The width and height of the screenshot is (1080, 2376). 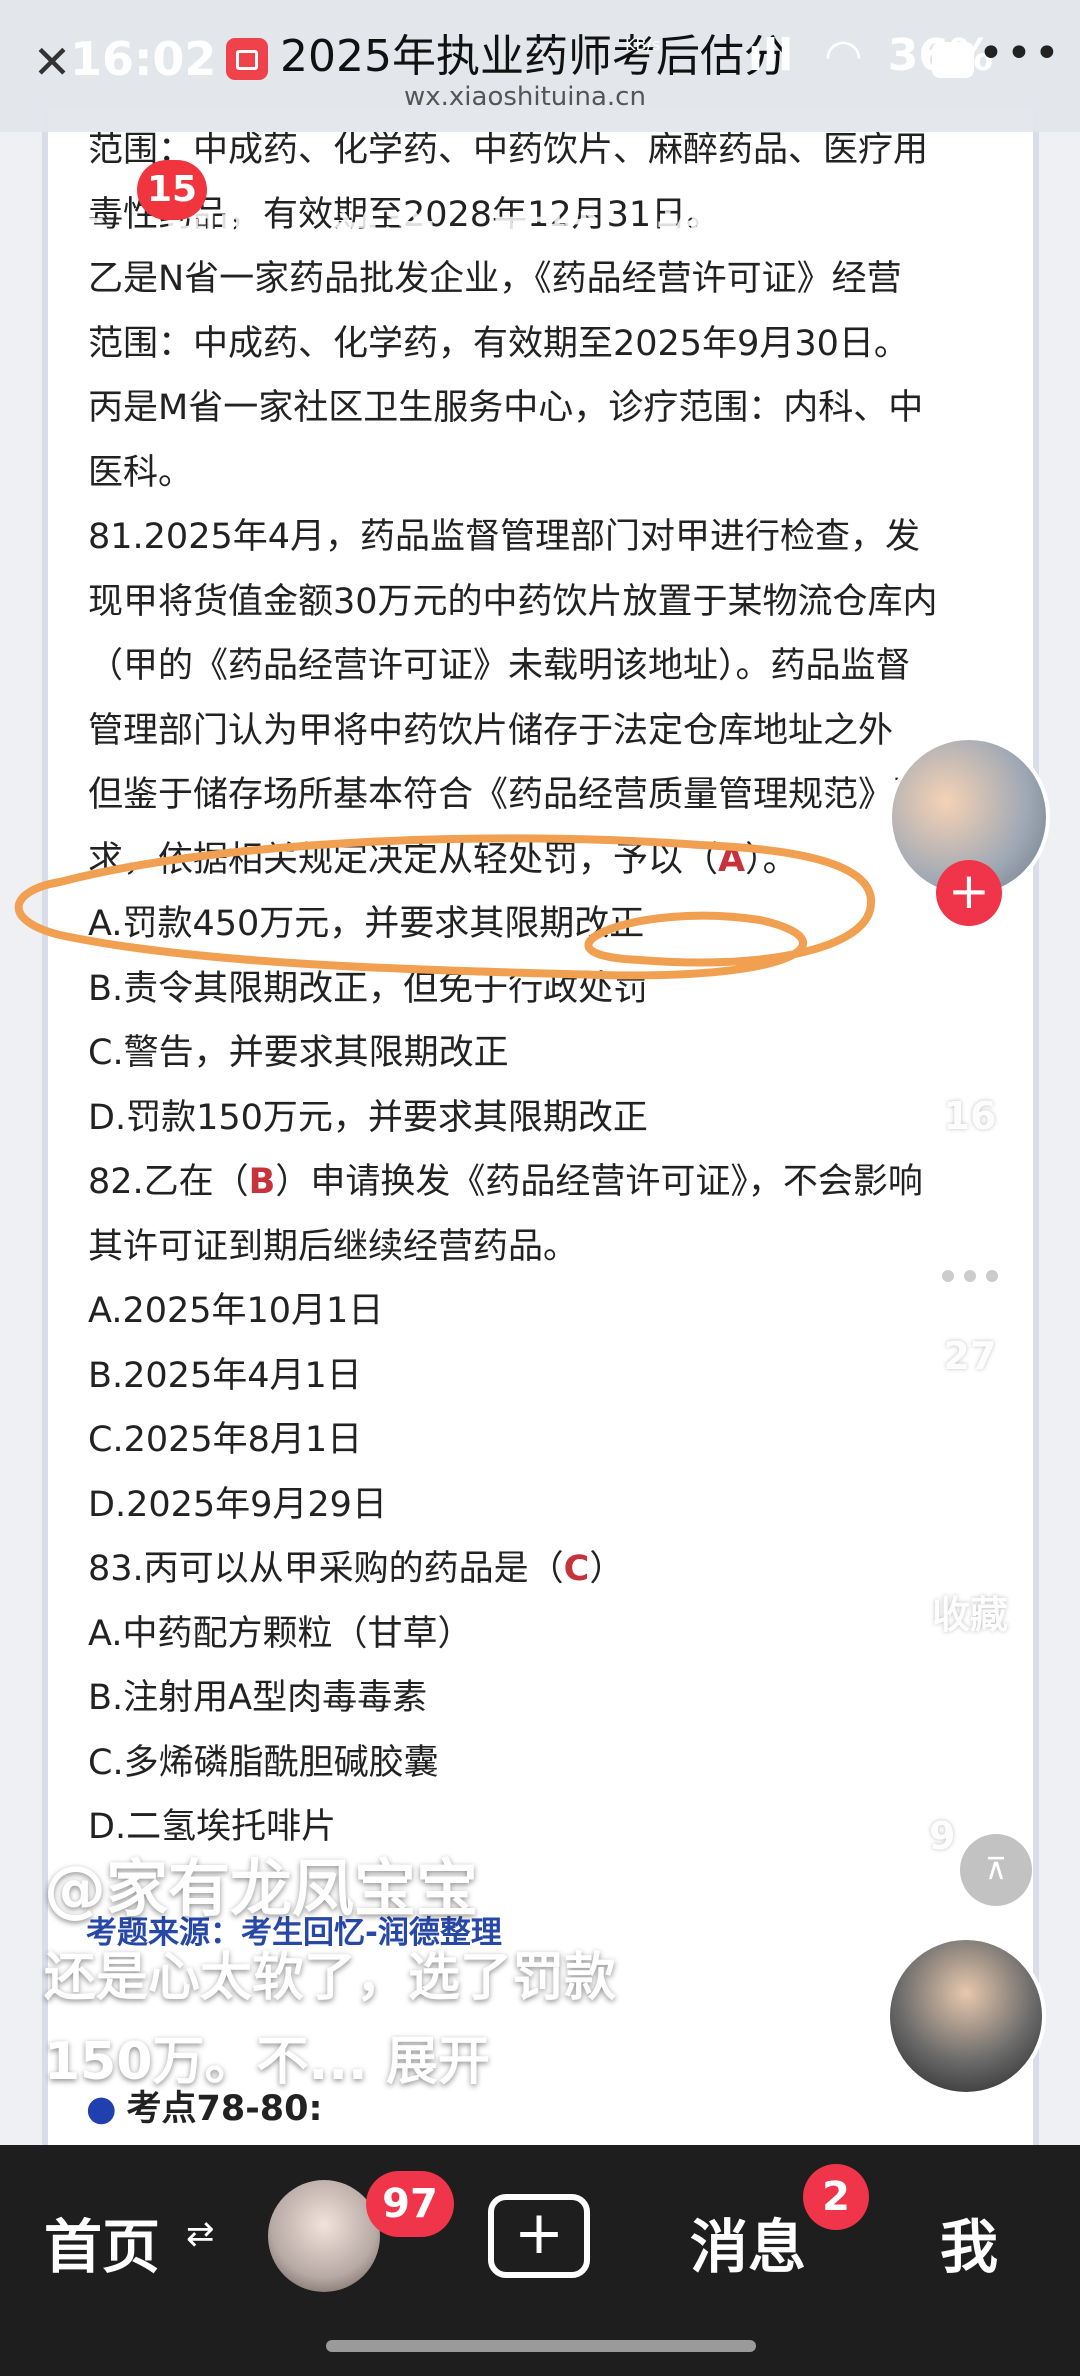 I want to click on nav-messages: 消息, so click(x=748, y=2242).